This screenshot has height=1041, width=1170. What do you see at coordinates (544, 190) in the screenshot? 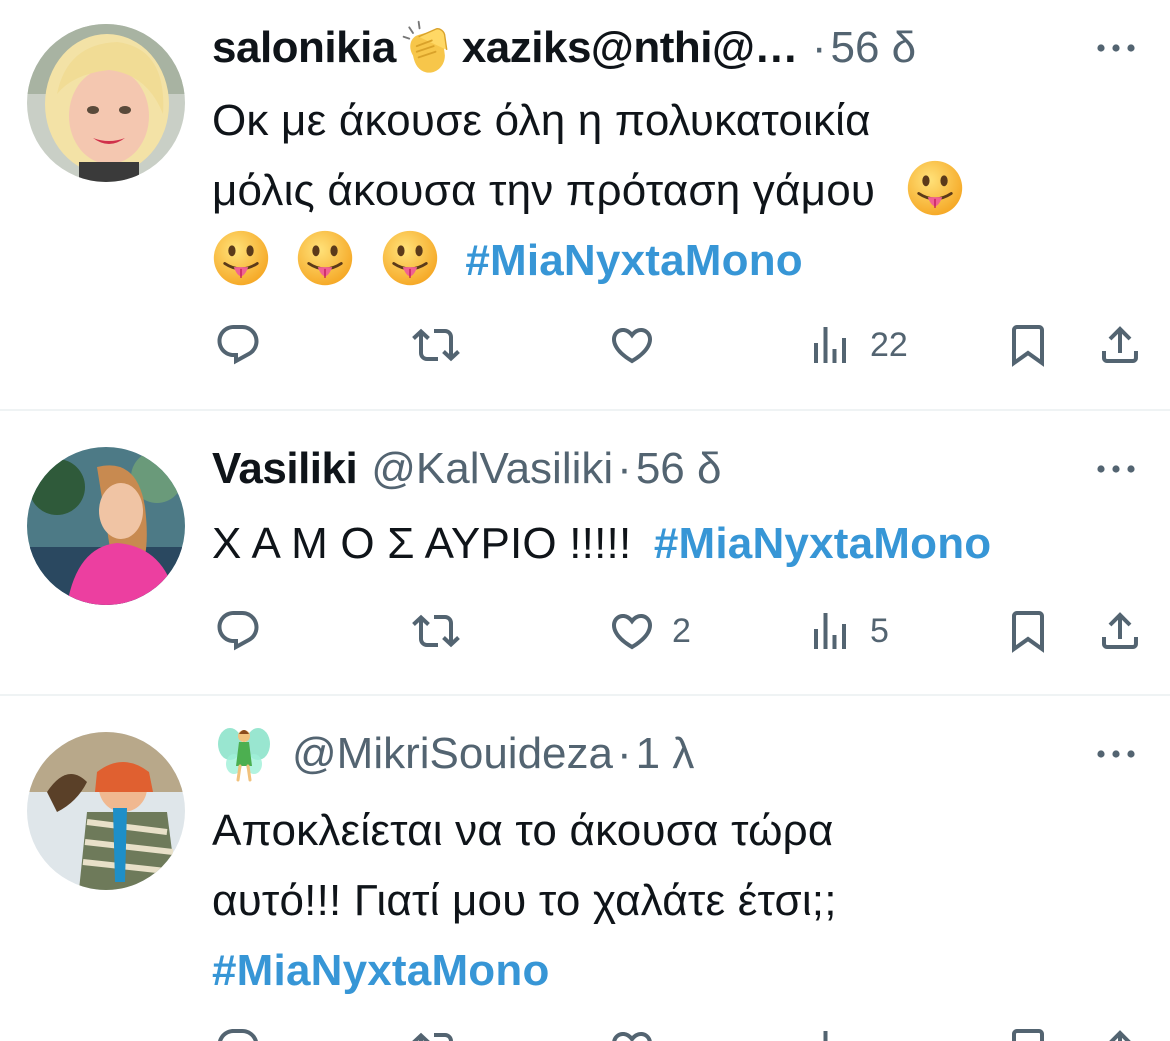
I see `tweet-text-segment: μόλις άκουσα την πρόταση γάμου` at bounding box center [544, 190].